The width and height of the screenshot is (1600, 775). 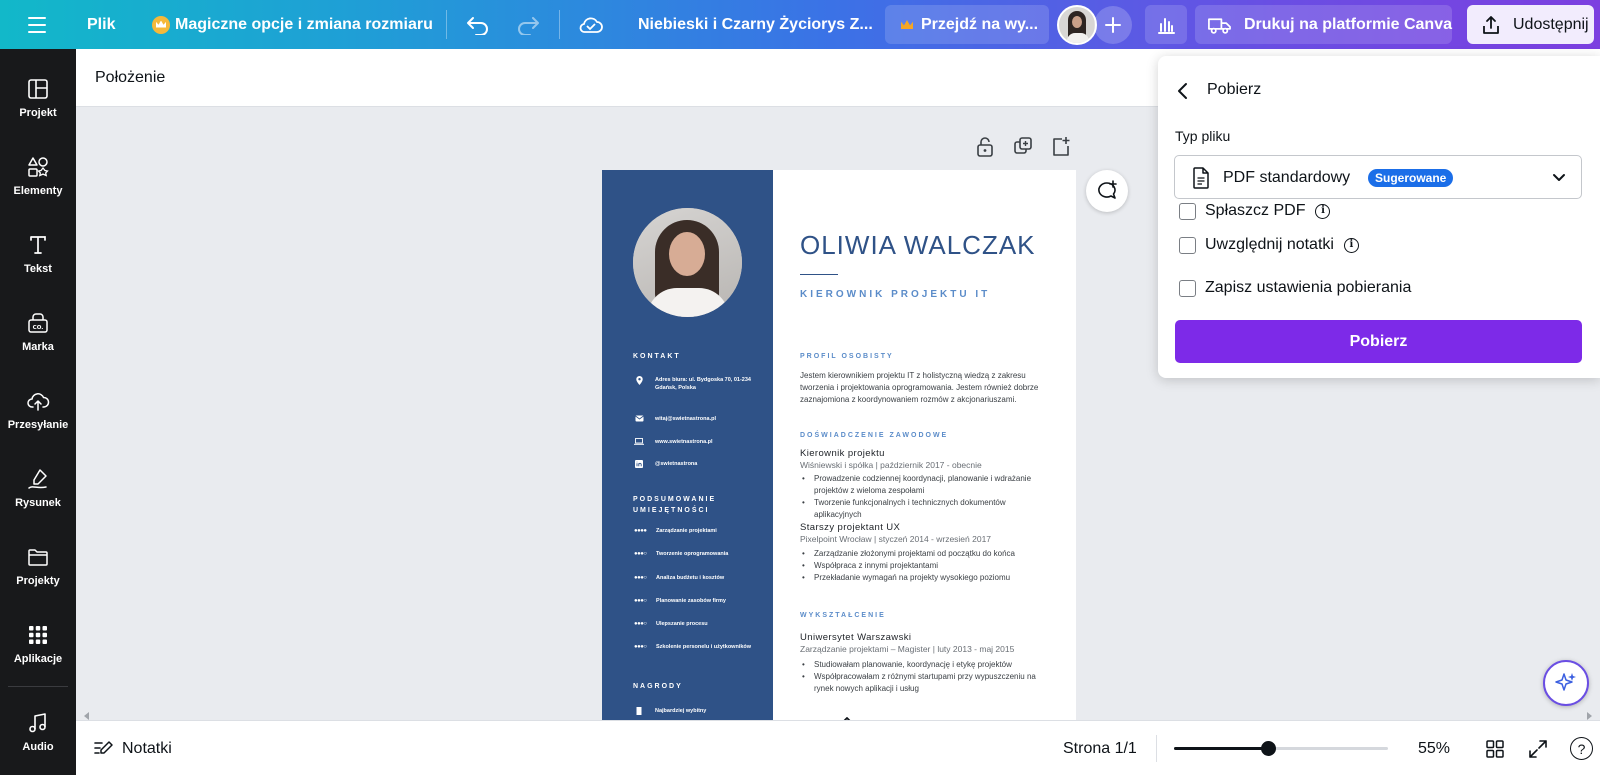 What do you see at coordinates (1203, 136) in the screenshot?
I see `file-type-label: Typ pliku` at bounding box center [1203, 136].